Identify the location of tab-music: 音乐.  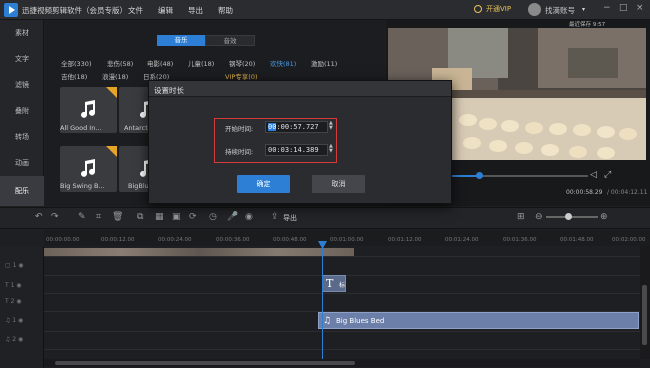
(181, 40).